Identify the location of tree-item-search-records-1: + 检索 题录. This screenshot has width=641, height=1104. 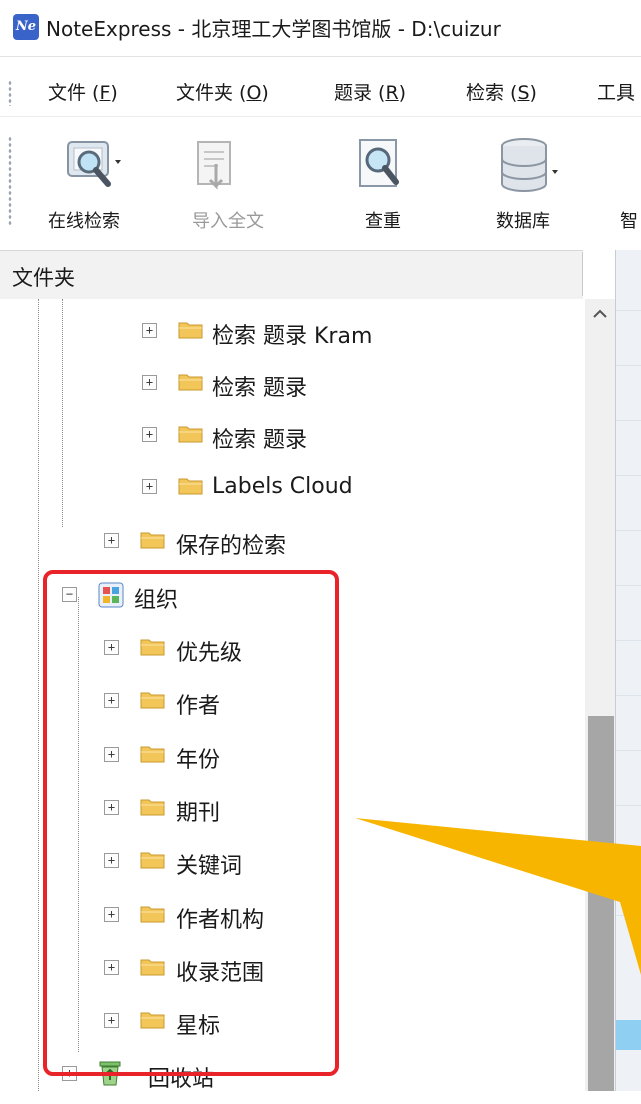
(292, 388).